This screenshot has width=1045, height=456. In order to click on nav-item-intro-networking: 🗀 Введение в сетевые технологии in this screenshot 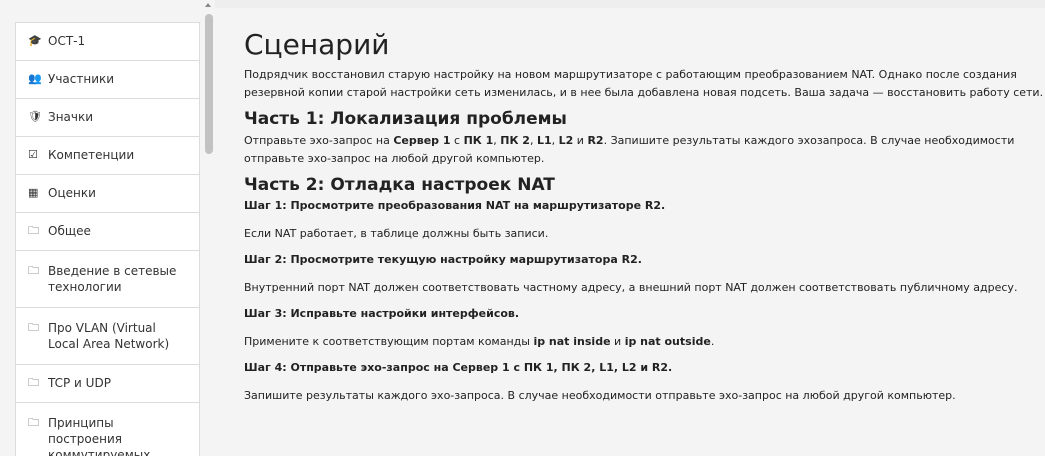, I will do `click(107, 279)`.